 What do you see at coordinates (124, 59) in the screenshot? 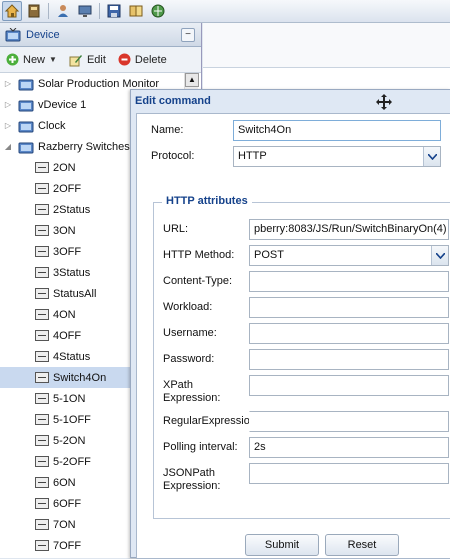
I see `delete-icon` at bounding box center [124, 59].